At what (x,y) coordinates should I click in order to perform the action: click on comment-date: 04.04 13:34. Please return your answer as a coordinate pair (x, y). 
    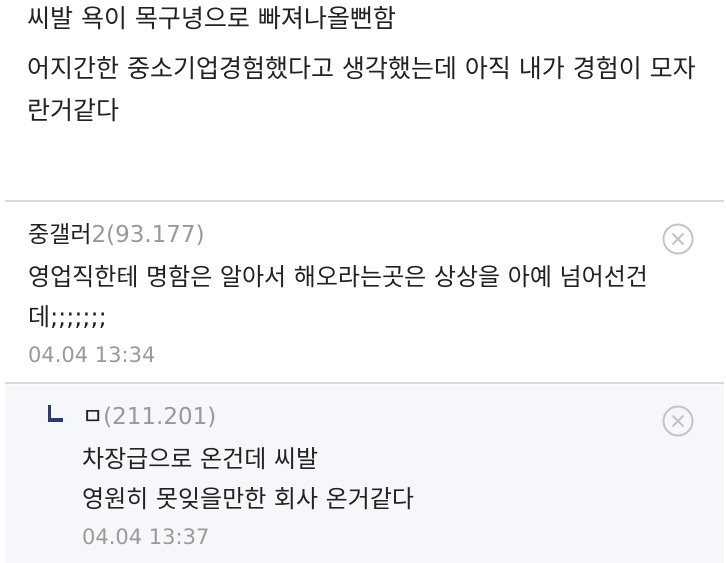
    Looking at the image, I should click on (92, 355).